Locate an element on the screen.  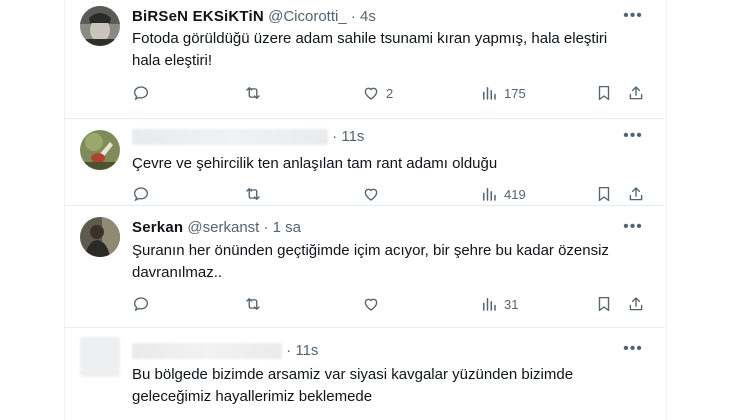
timestamp: 1 sa is located at coordinates (287, 227).